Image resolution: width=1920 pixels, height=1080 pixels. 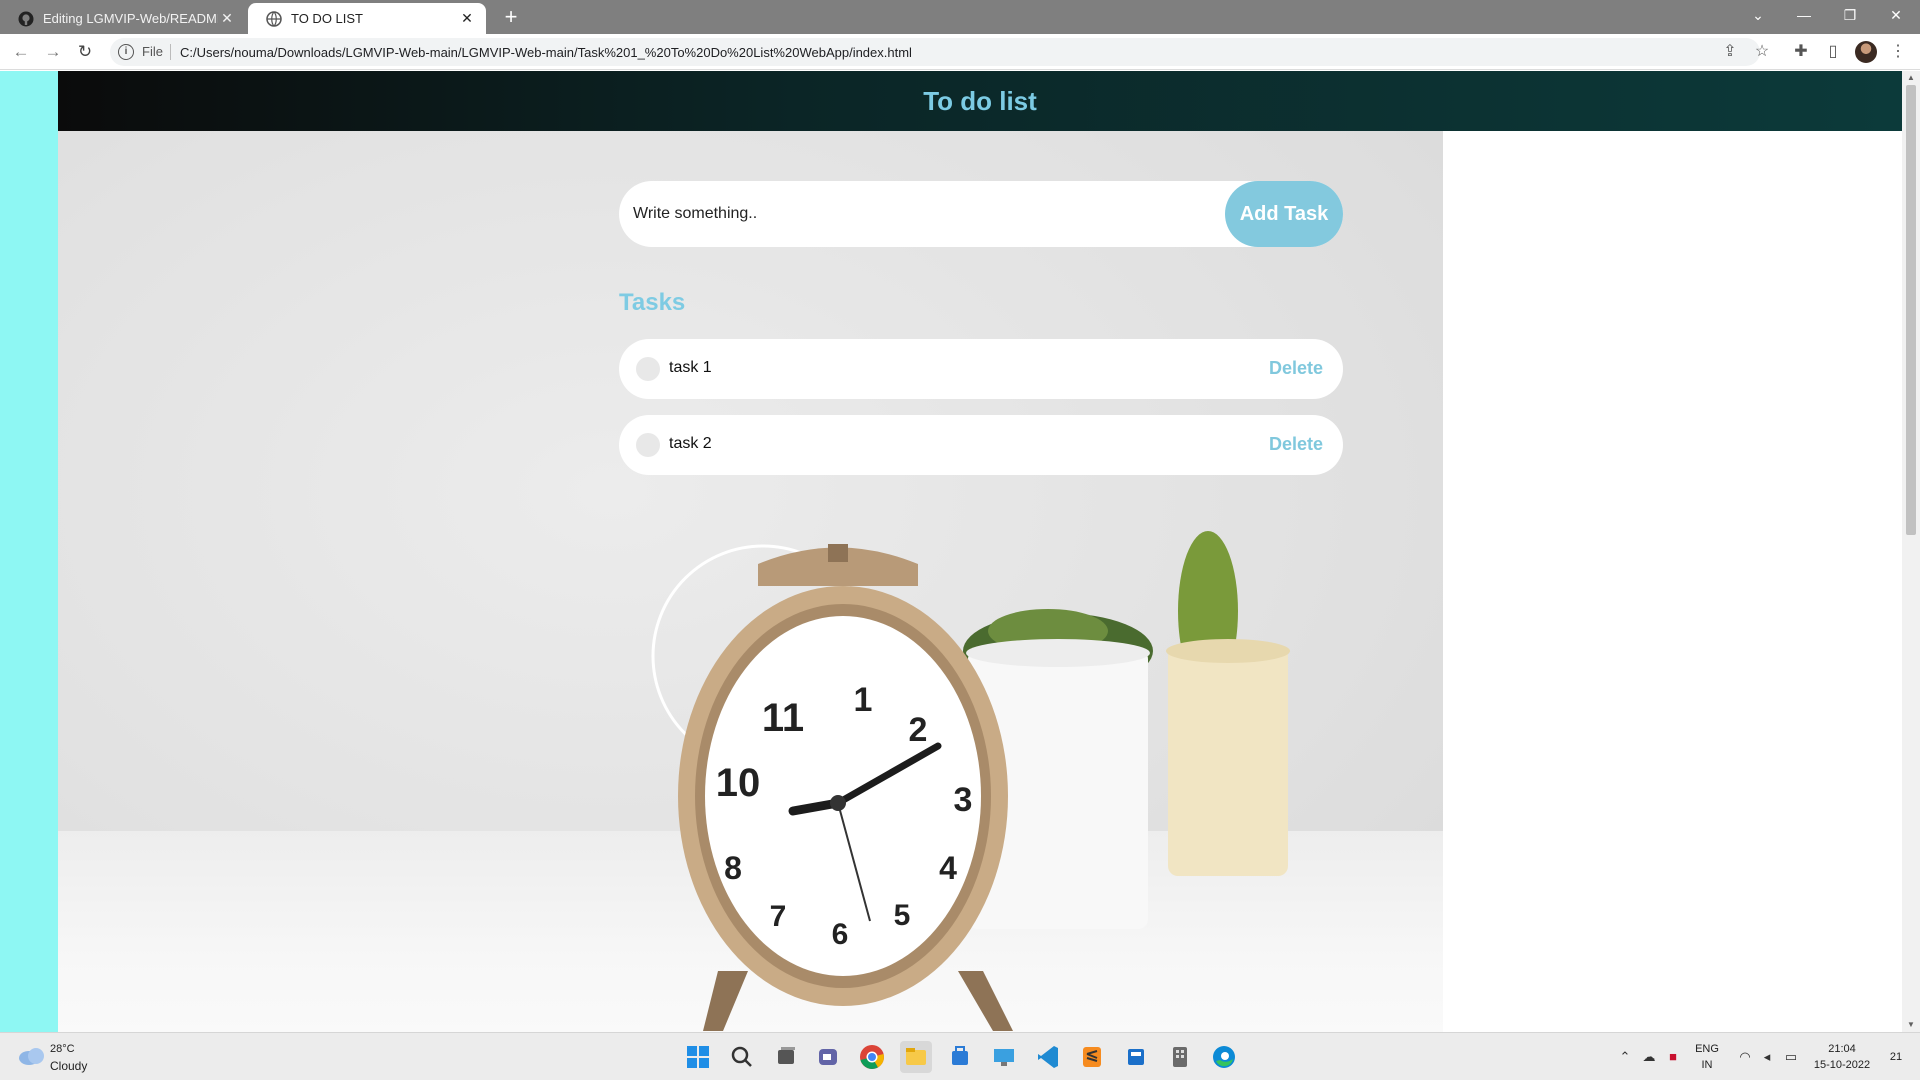 What do you see at coordinates (698, 1057) in the screenshot?
I see `windows-start-icon` at bounding box center [698, 1057].